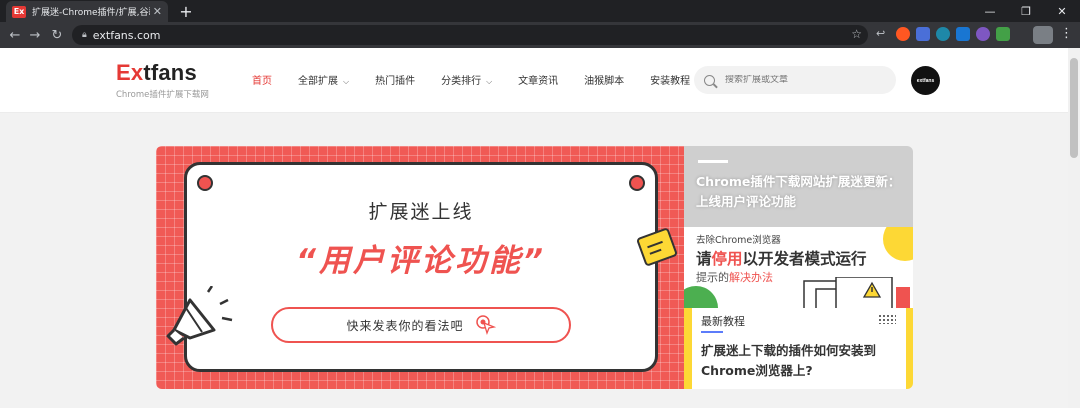  Describe the element at coordinates (709, 80) in the screenshot. I see `search-icon` at that location.